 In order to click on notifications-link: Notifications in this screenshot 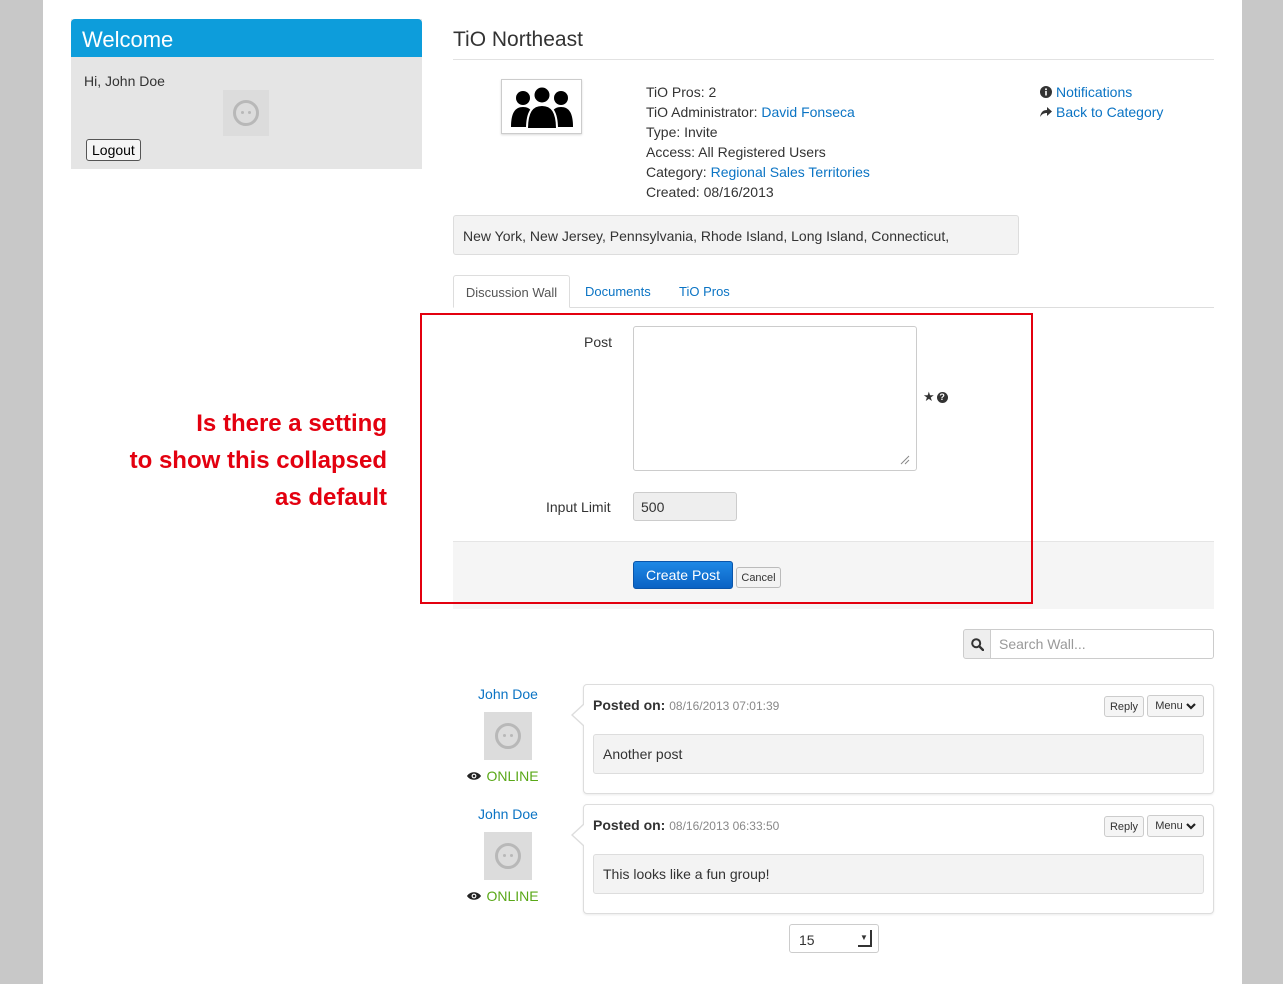, I will do `click(1094, 92)`.